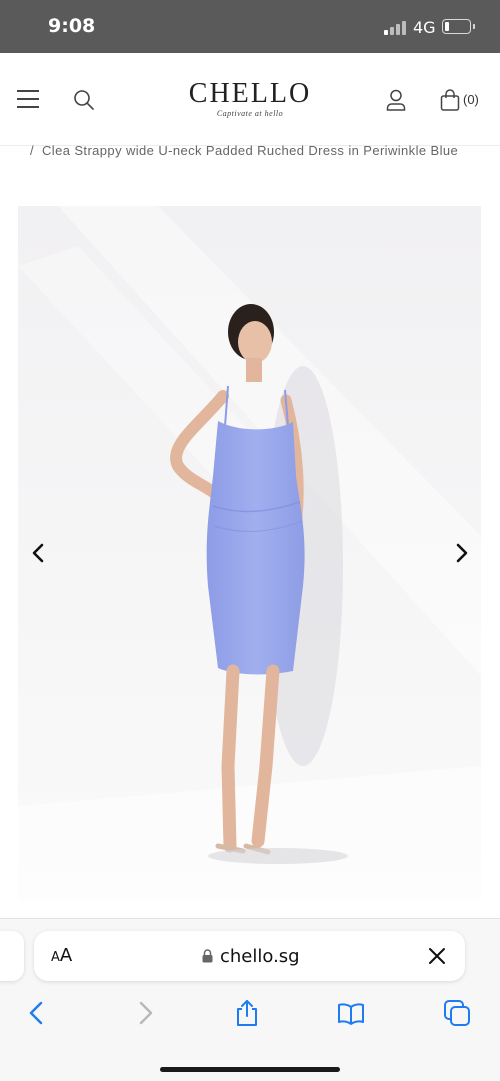 The width and height of the screenshot is (500, 1081). Describe the element at coordinates (351, 1013) in the screenshot. I see `bookmarks-icon` at that location.